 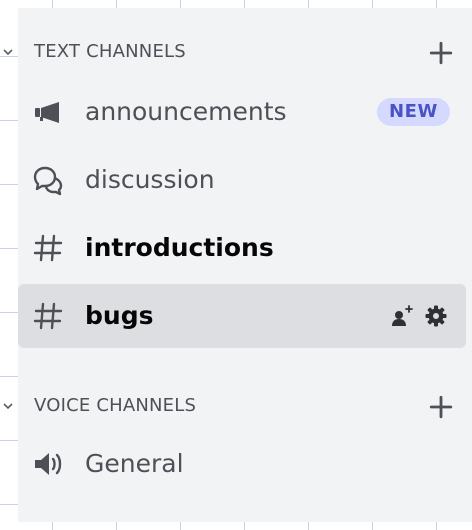 I want to click on new-badge: NEW, so click(x=413, y=112).